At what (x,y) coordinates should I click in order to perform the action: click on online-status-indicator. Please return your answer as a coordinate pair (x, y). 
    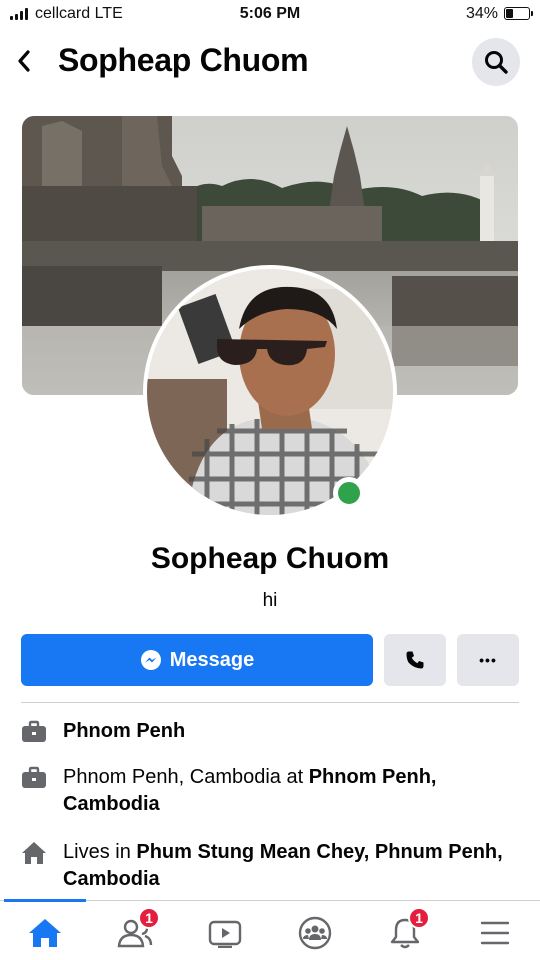
    Looking at the image, I should click on (349, 493).